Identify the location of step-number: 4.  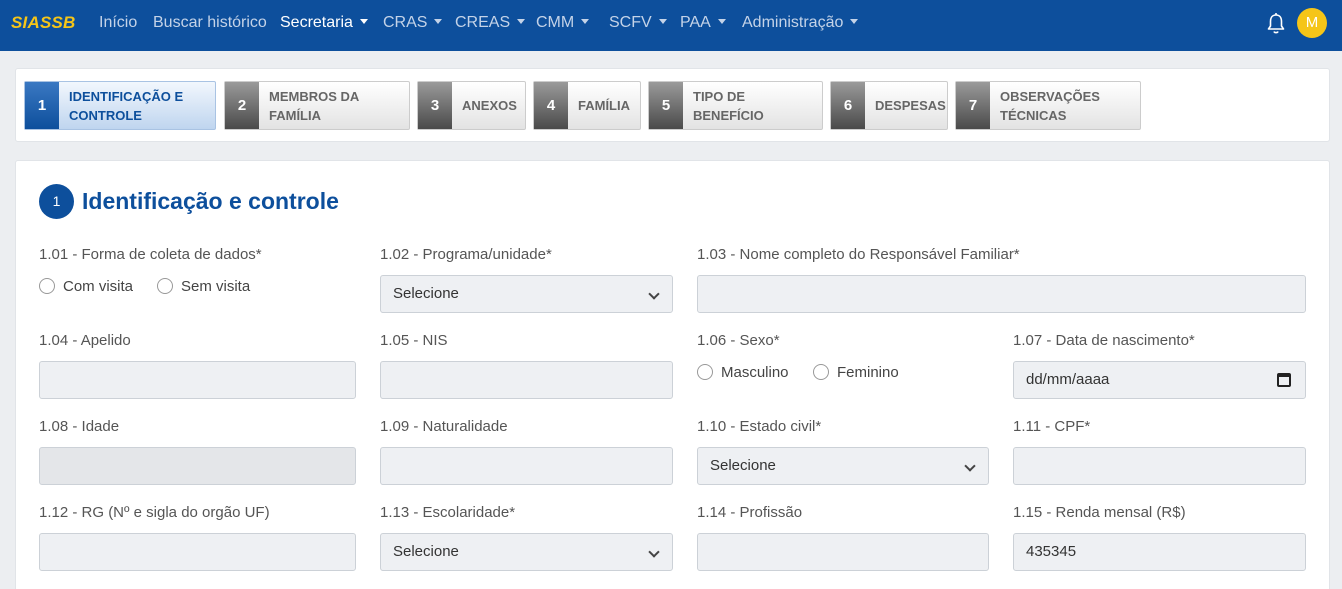
(551, 105).